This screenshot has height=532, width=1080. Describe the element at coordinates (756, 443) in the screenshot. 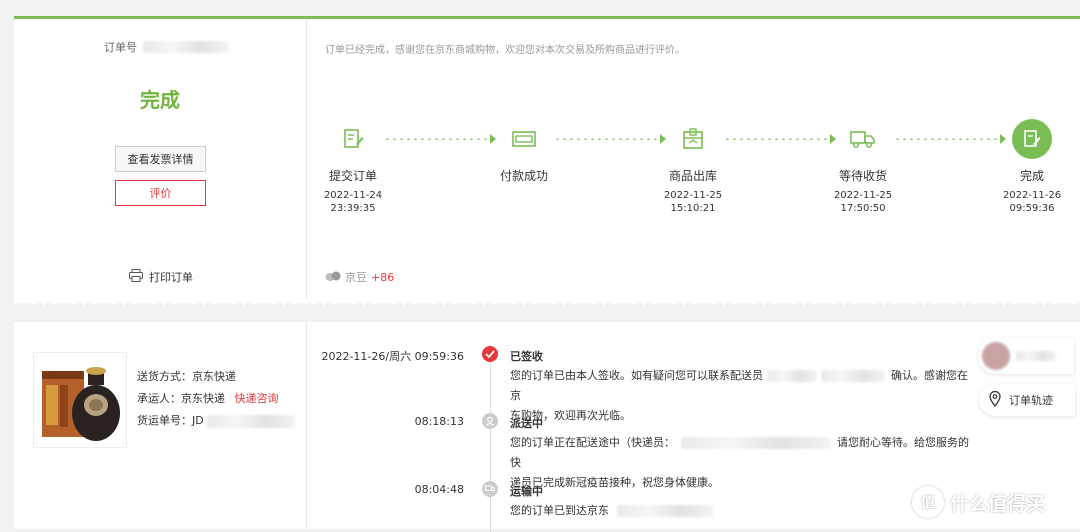

I see `courier-contact-redacted` at that location.